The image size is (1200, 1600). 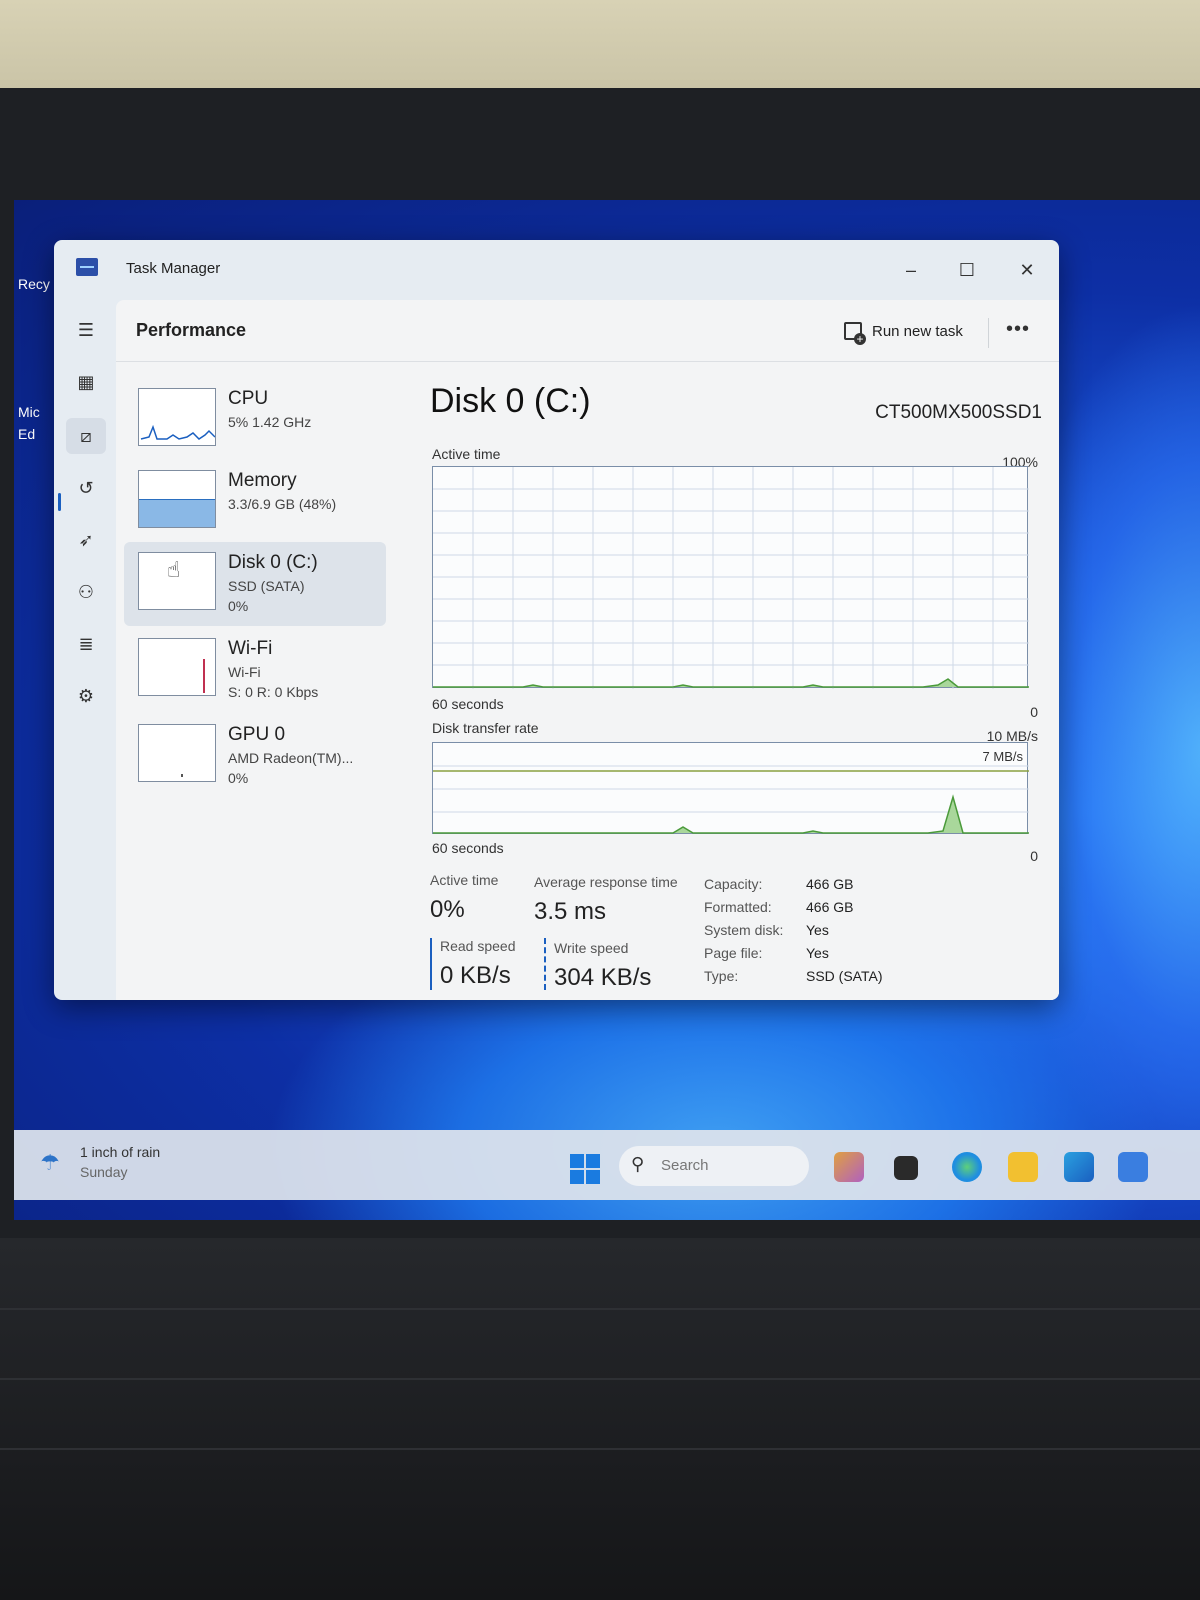 I want to click on resource-sub: SSD (SATA), so click(x=266, y=586).